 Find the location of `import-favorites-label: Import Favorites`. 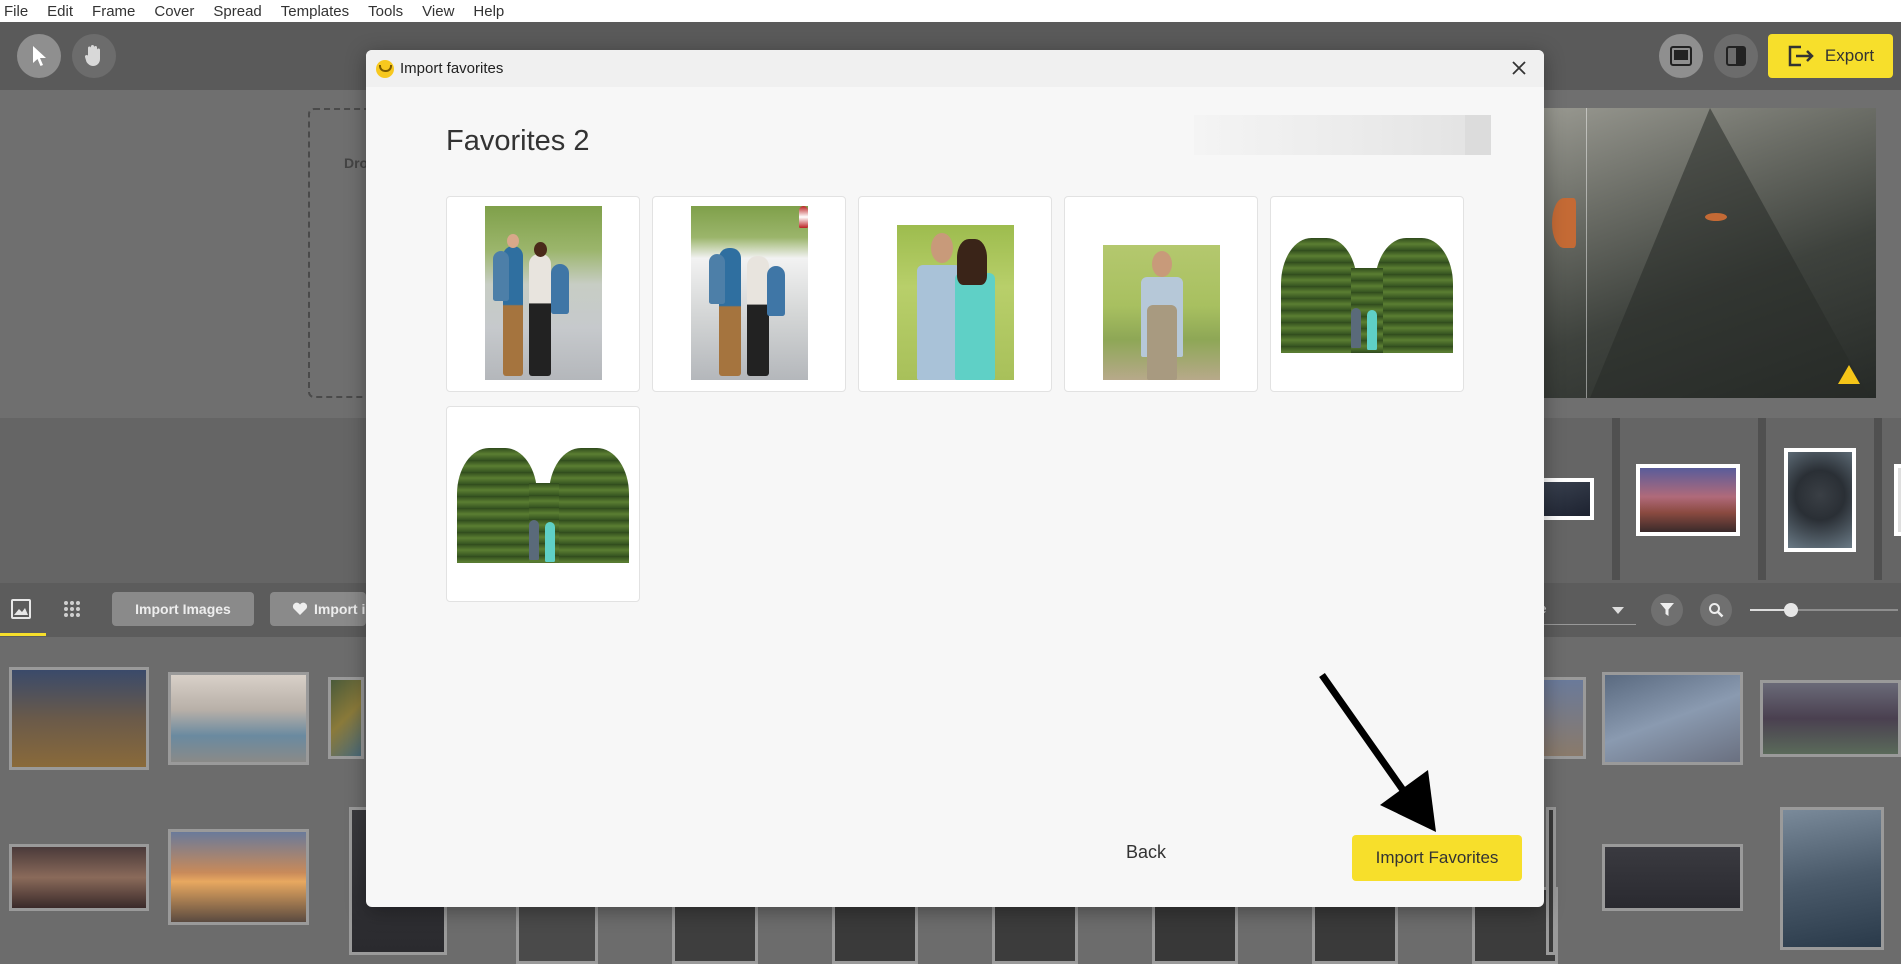

import-favorites-label: Import Favorites is located at coordinates (1437, 857).